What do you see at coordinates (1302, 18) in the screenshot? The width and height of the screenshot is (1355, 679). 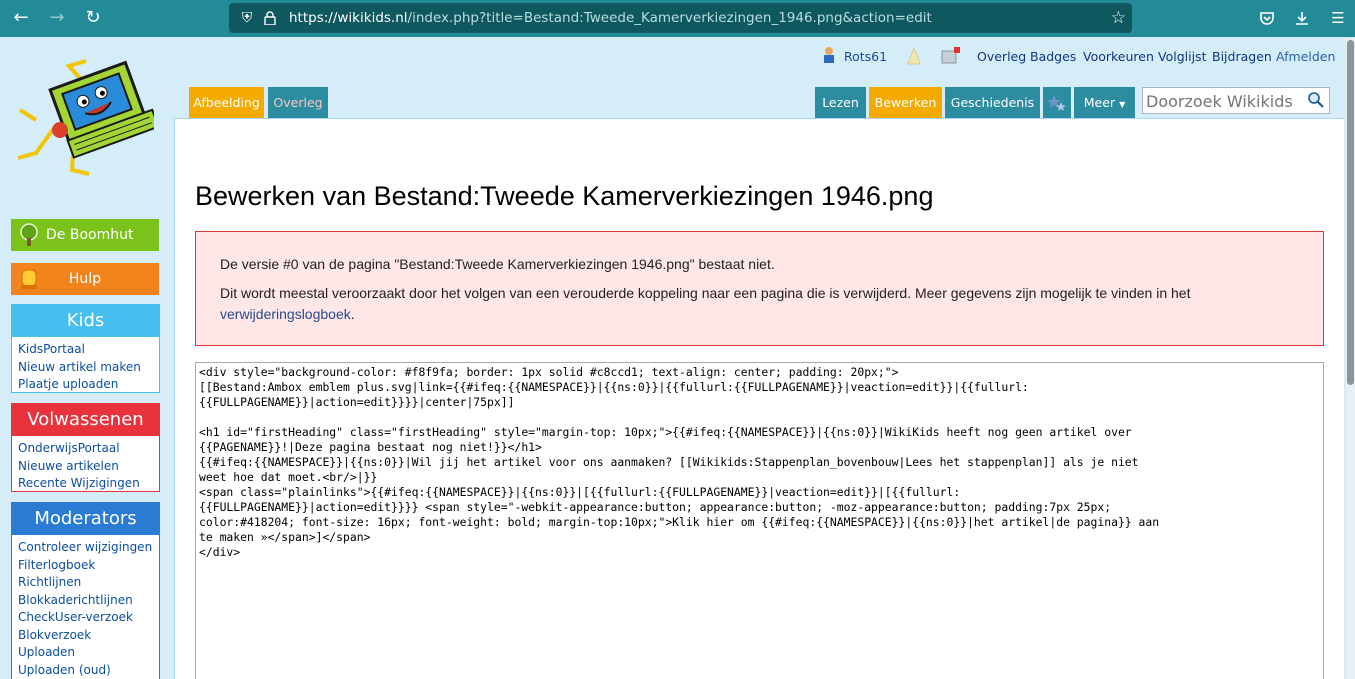 I see `download-icon` at bounding box center [1302, 18].